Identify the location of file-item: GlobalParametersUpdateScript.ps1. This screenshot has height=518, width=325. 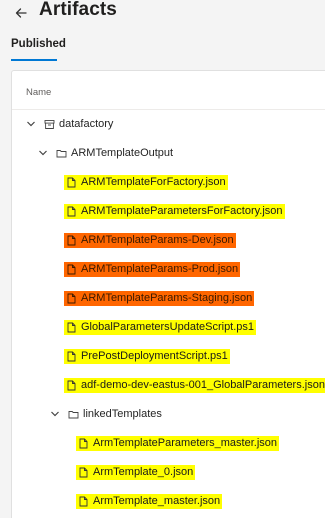
(160, 327).